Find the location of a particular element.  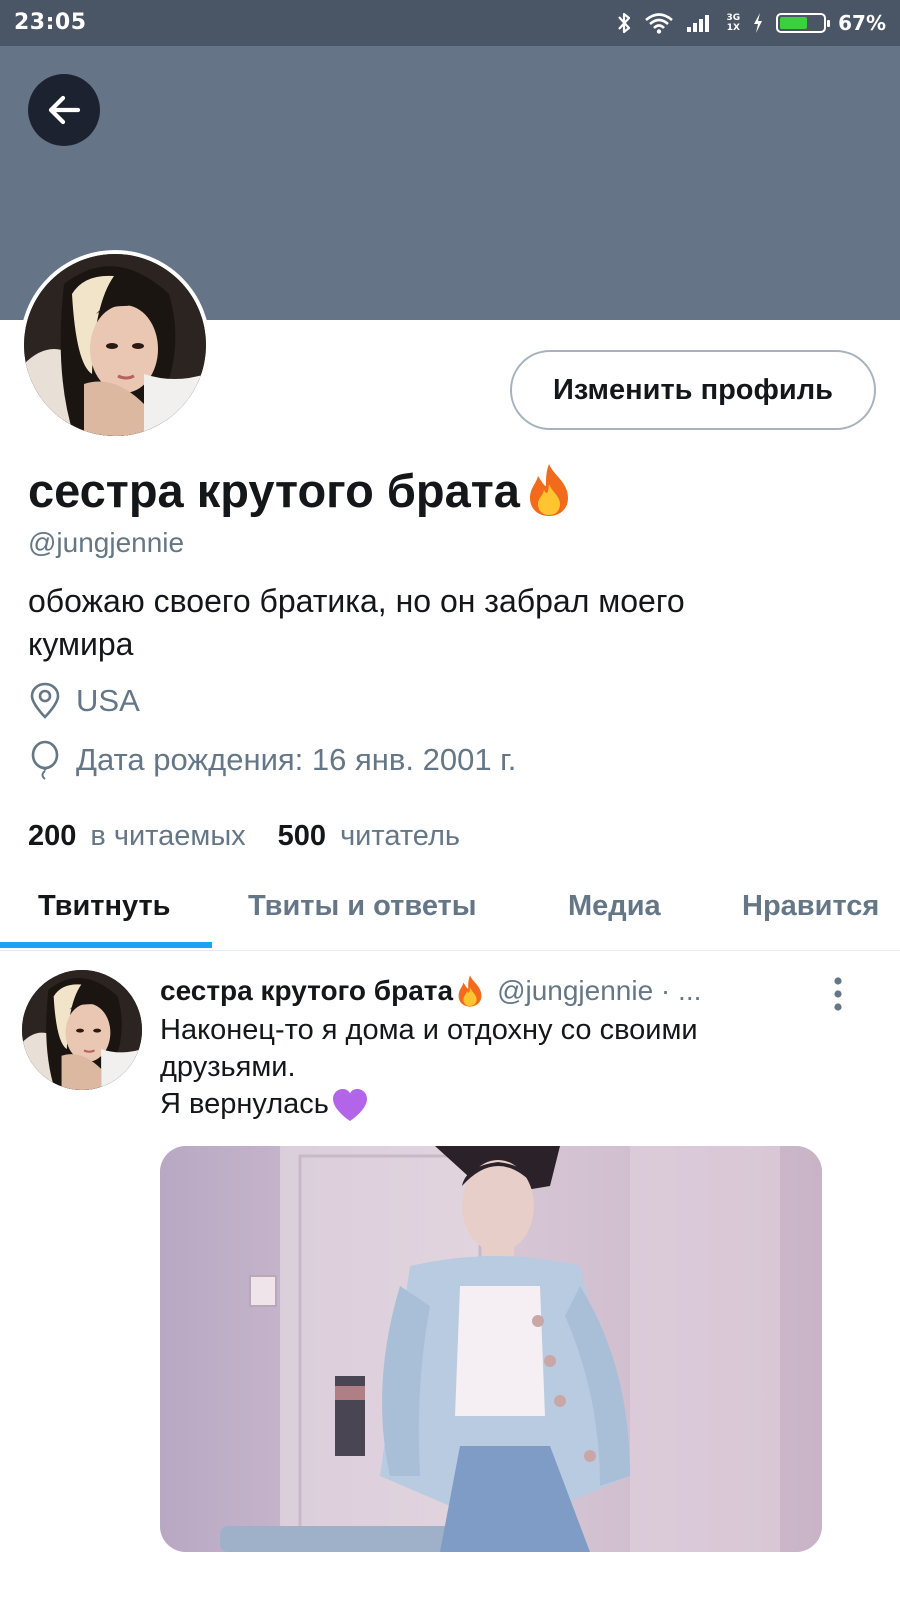

tab-tweets-and-replies: Твиты и ответы is located at coordinates (362, 906).